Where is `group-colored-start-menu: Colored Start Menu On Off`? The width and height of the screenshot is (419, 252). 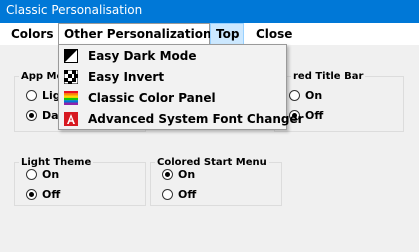 group-colored-start-menu: Colored Start Menu On Off is located at coordinates (216, 181).